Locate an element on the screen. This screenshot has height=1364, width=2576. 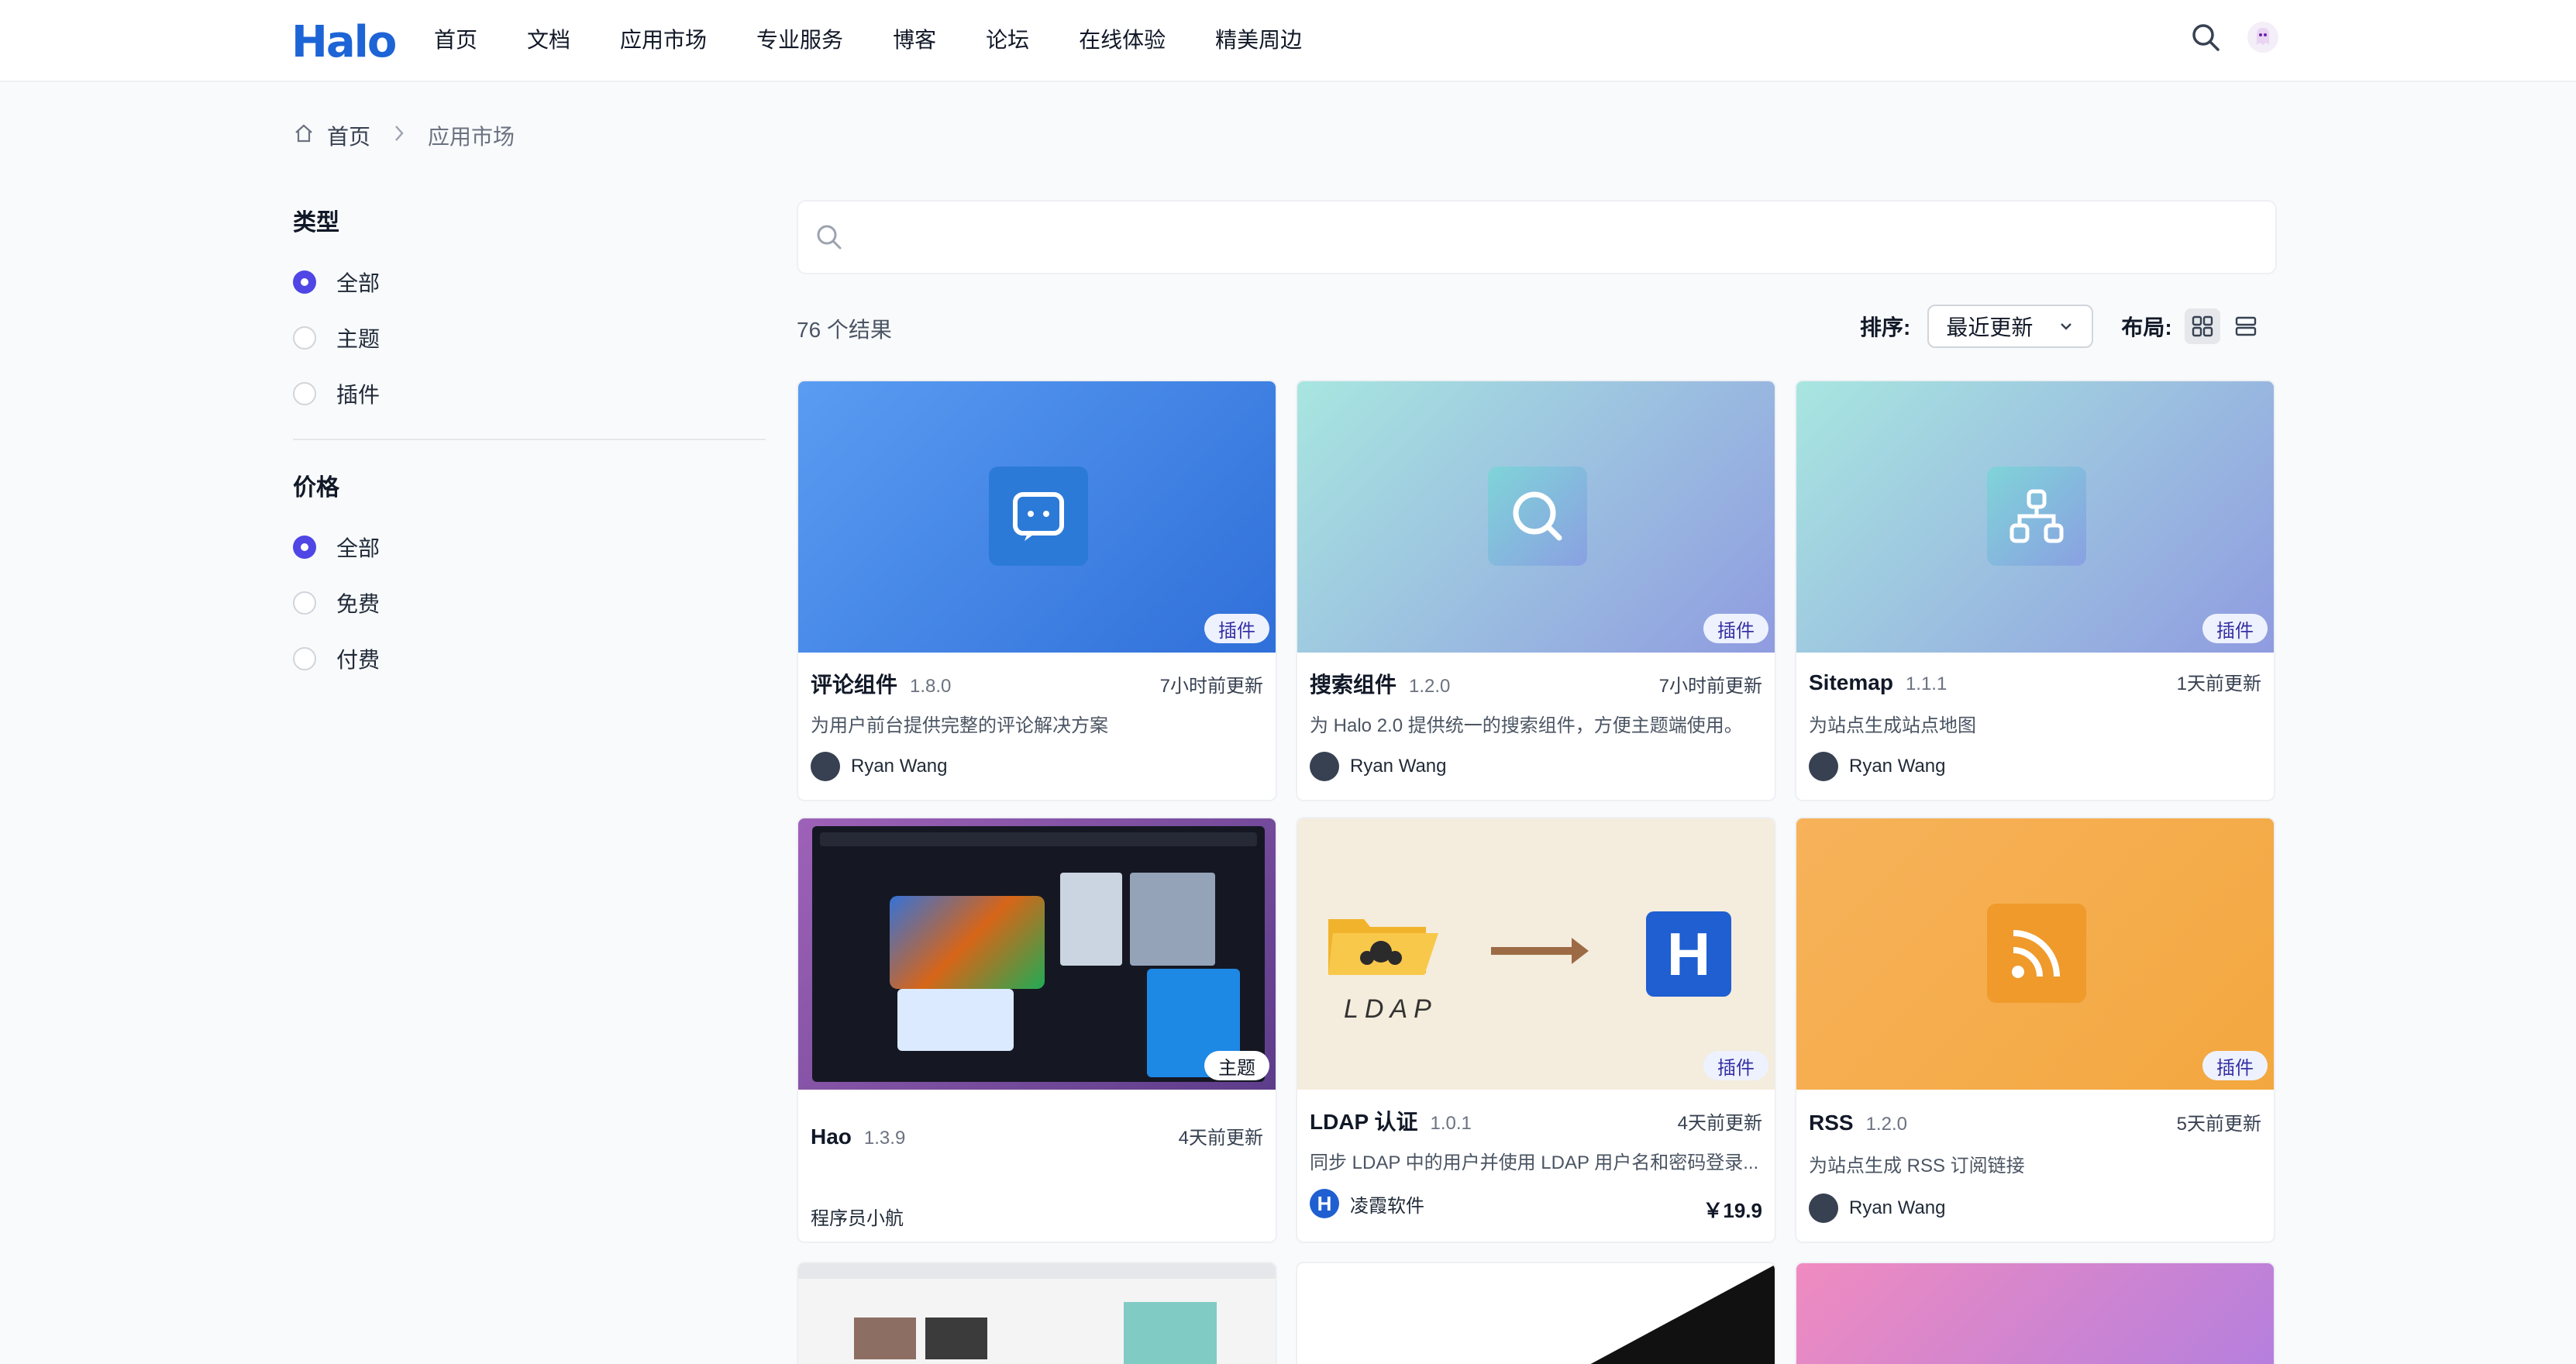
avatar: H is located at coordinates (1324, 1203).